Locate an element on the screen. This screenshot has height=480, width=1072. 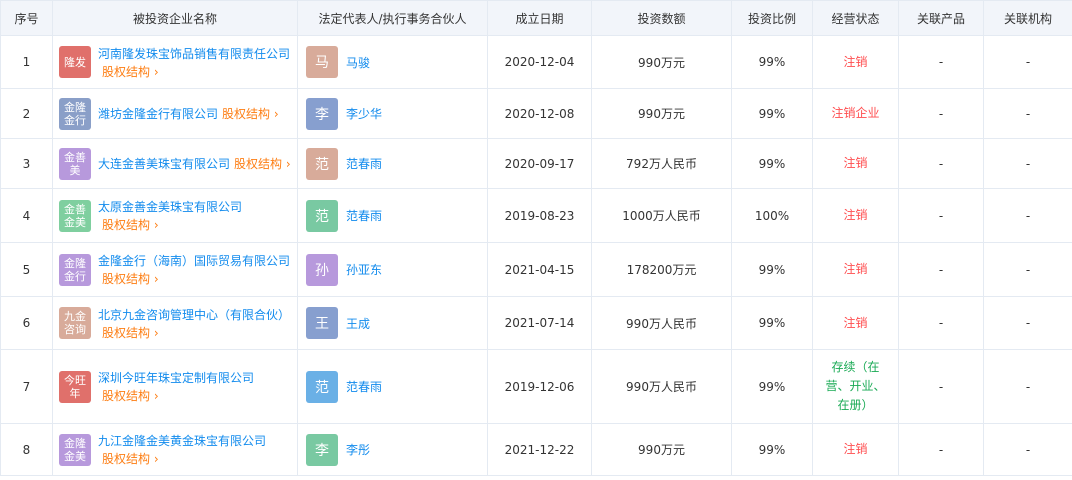
company-name-link: 大连金善美珠宝有限公司 is located at coordinates (164, 164).